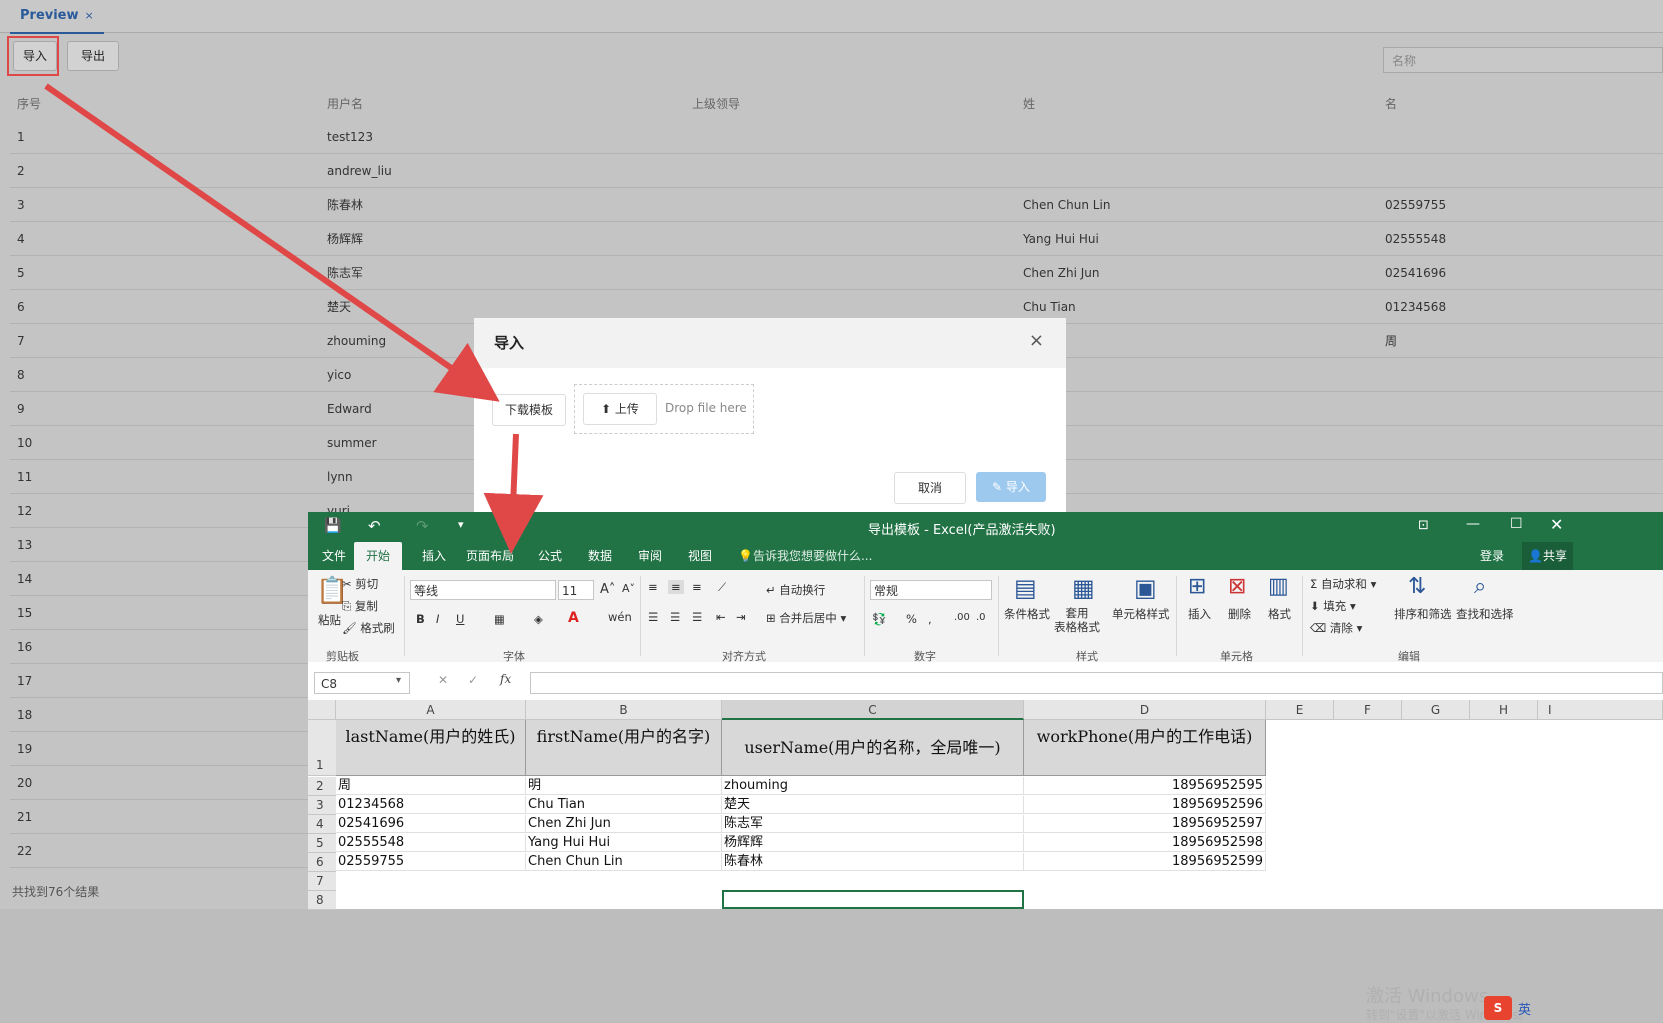  I want to click on ime-logo-icon: S, so click(1498, 1008).